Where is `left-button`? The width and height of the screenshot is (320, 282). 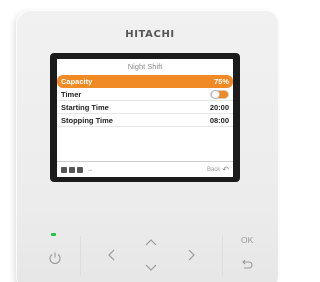
left-button is located at coordinates (112, 255).